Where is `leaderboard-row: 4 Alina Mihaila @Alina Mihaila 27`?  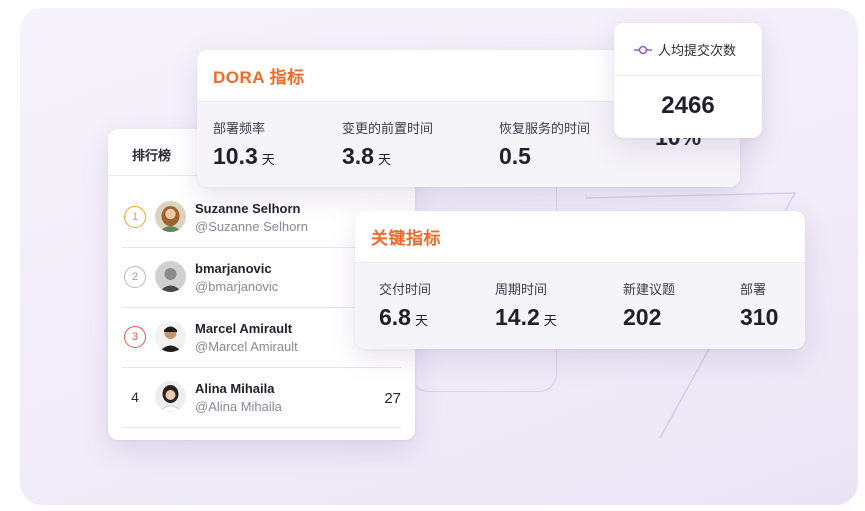
leaderboard-row: 4 Alina Mihaila @Alina Mihaila 27 is located at coordinates (261, 398).